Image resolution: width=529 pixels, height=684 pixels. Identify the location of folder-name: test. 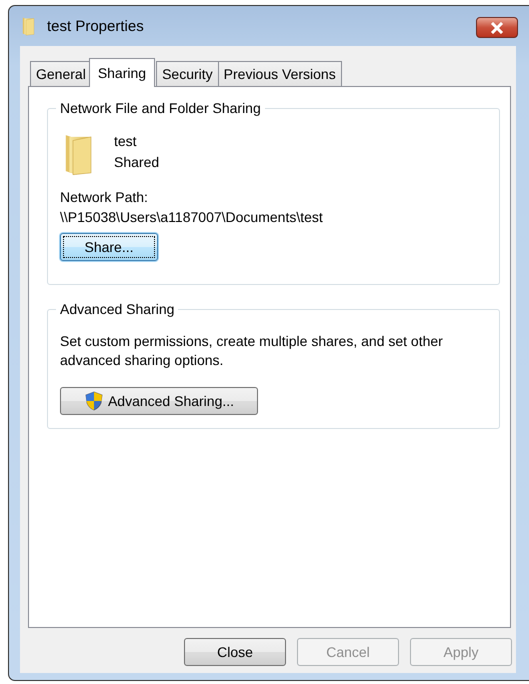
(126, 141).